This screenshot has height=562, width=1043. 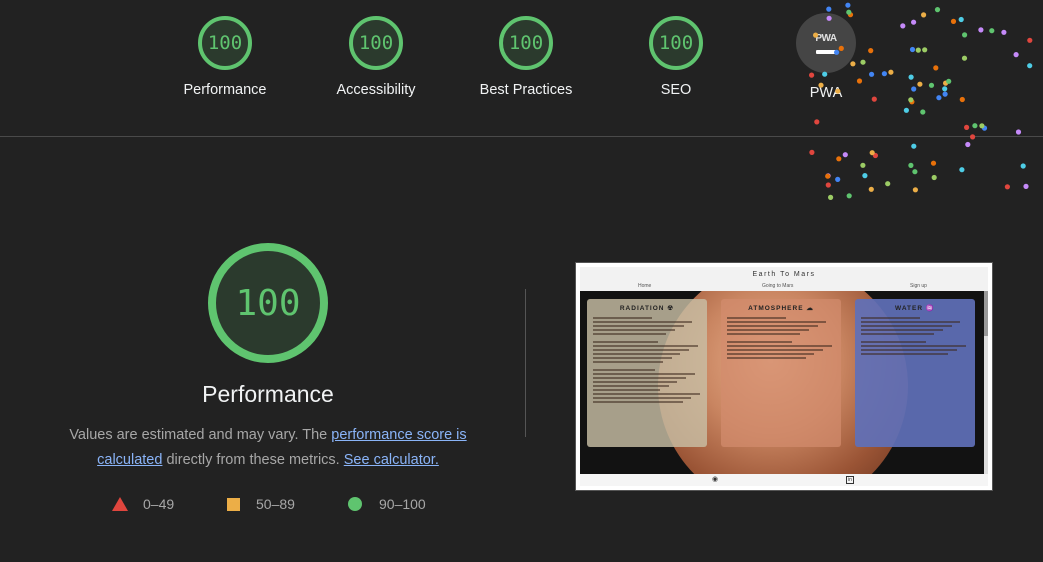 I want to click on performance-score-gauge: 100, so click(x=268, y=303).